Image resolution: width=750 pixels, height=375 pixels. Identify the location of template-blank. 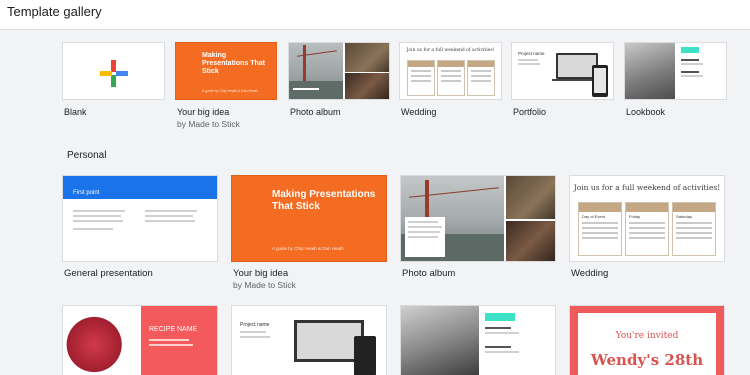
(113, 71).